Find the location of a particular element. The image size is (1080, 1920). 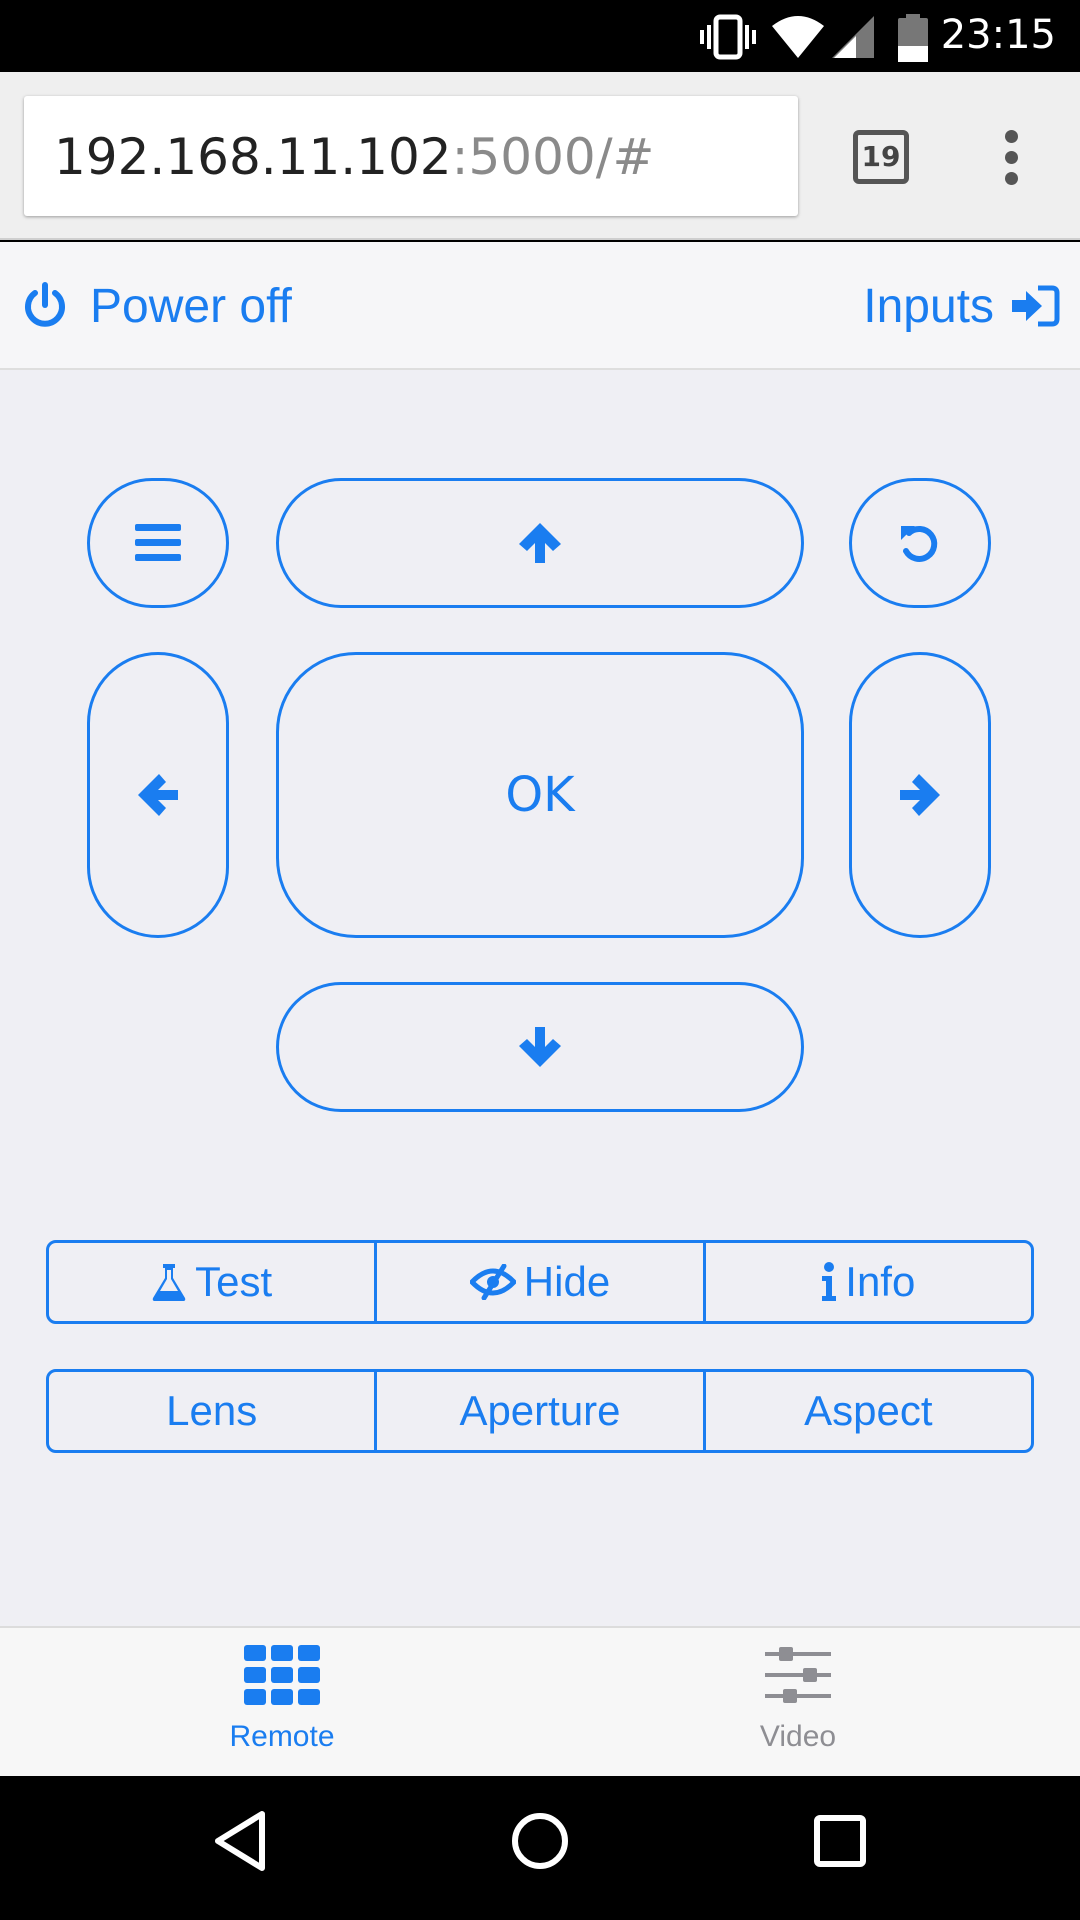

back-button is located at coordinates (920, 543).